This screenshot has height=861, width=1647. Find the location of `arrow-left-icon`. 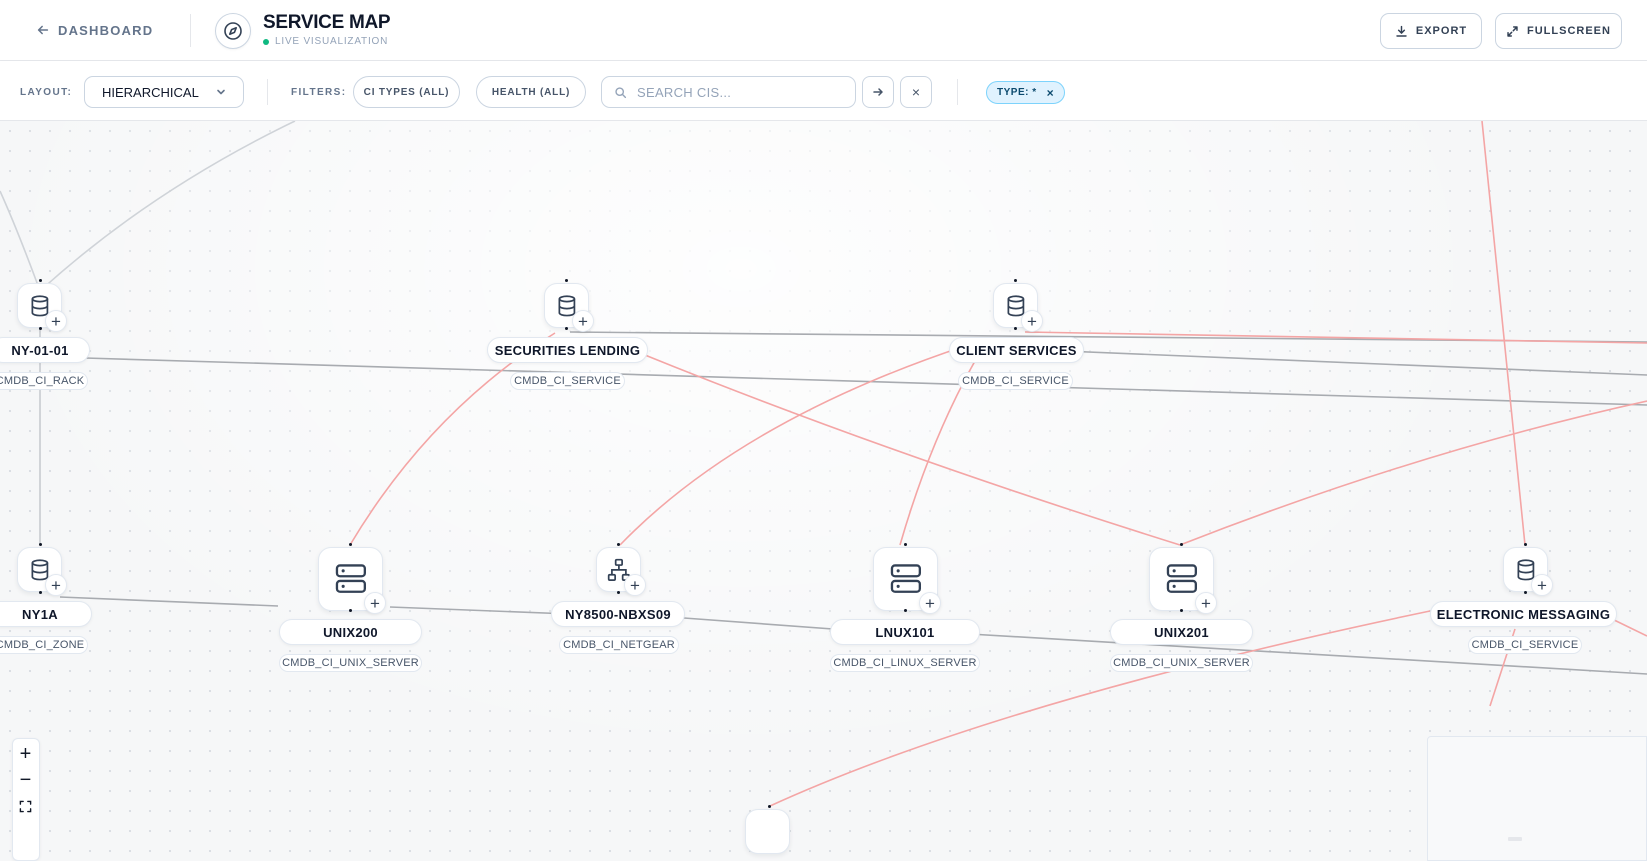

arrow-left-icon is located at coordinates (43, 30).